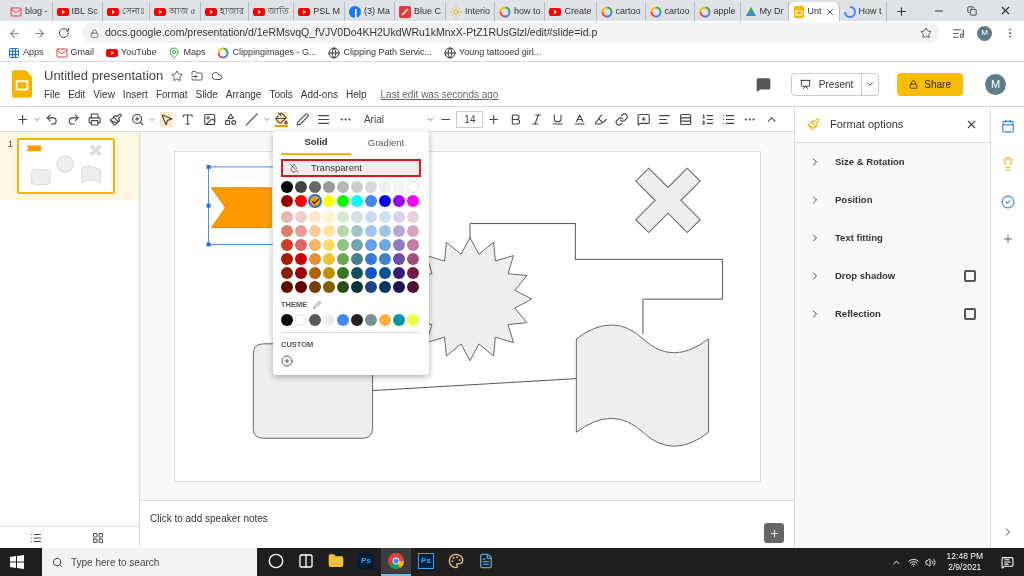 The width and height of the screenshot is (1024, 576). What do you see at coordinates (104, 95) in the screenshot?
I see `menu-item: View` at bounding box center [104, 95].